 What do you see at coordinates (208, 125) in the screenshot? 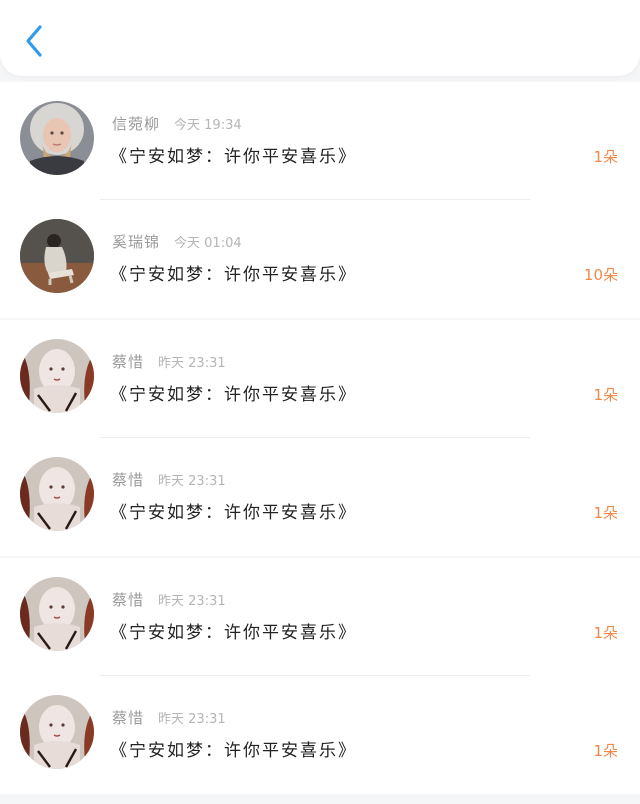
I see `send-time: 今天 19:34` at bounding box center [208, 125].